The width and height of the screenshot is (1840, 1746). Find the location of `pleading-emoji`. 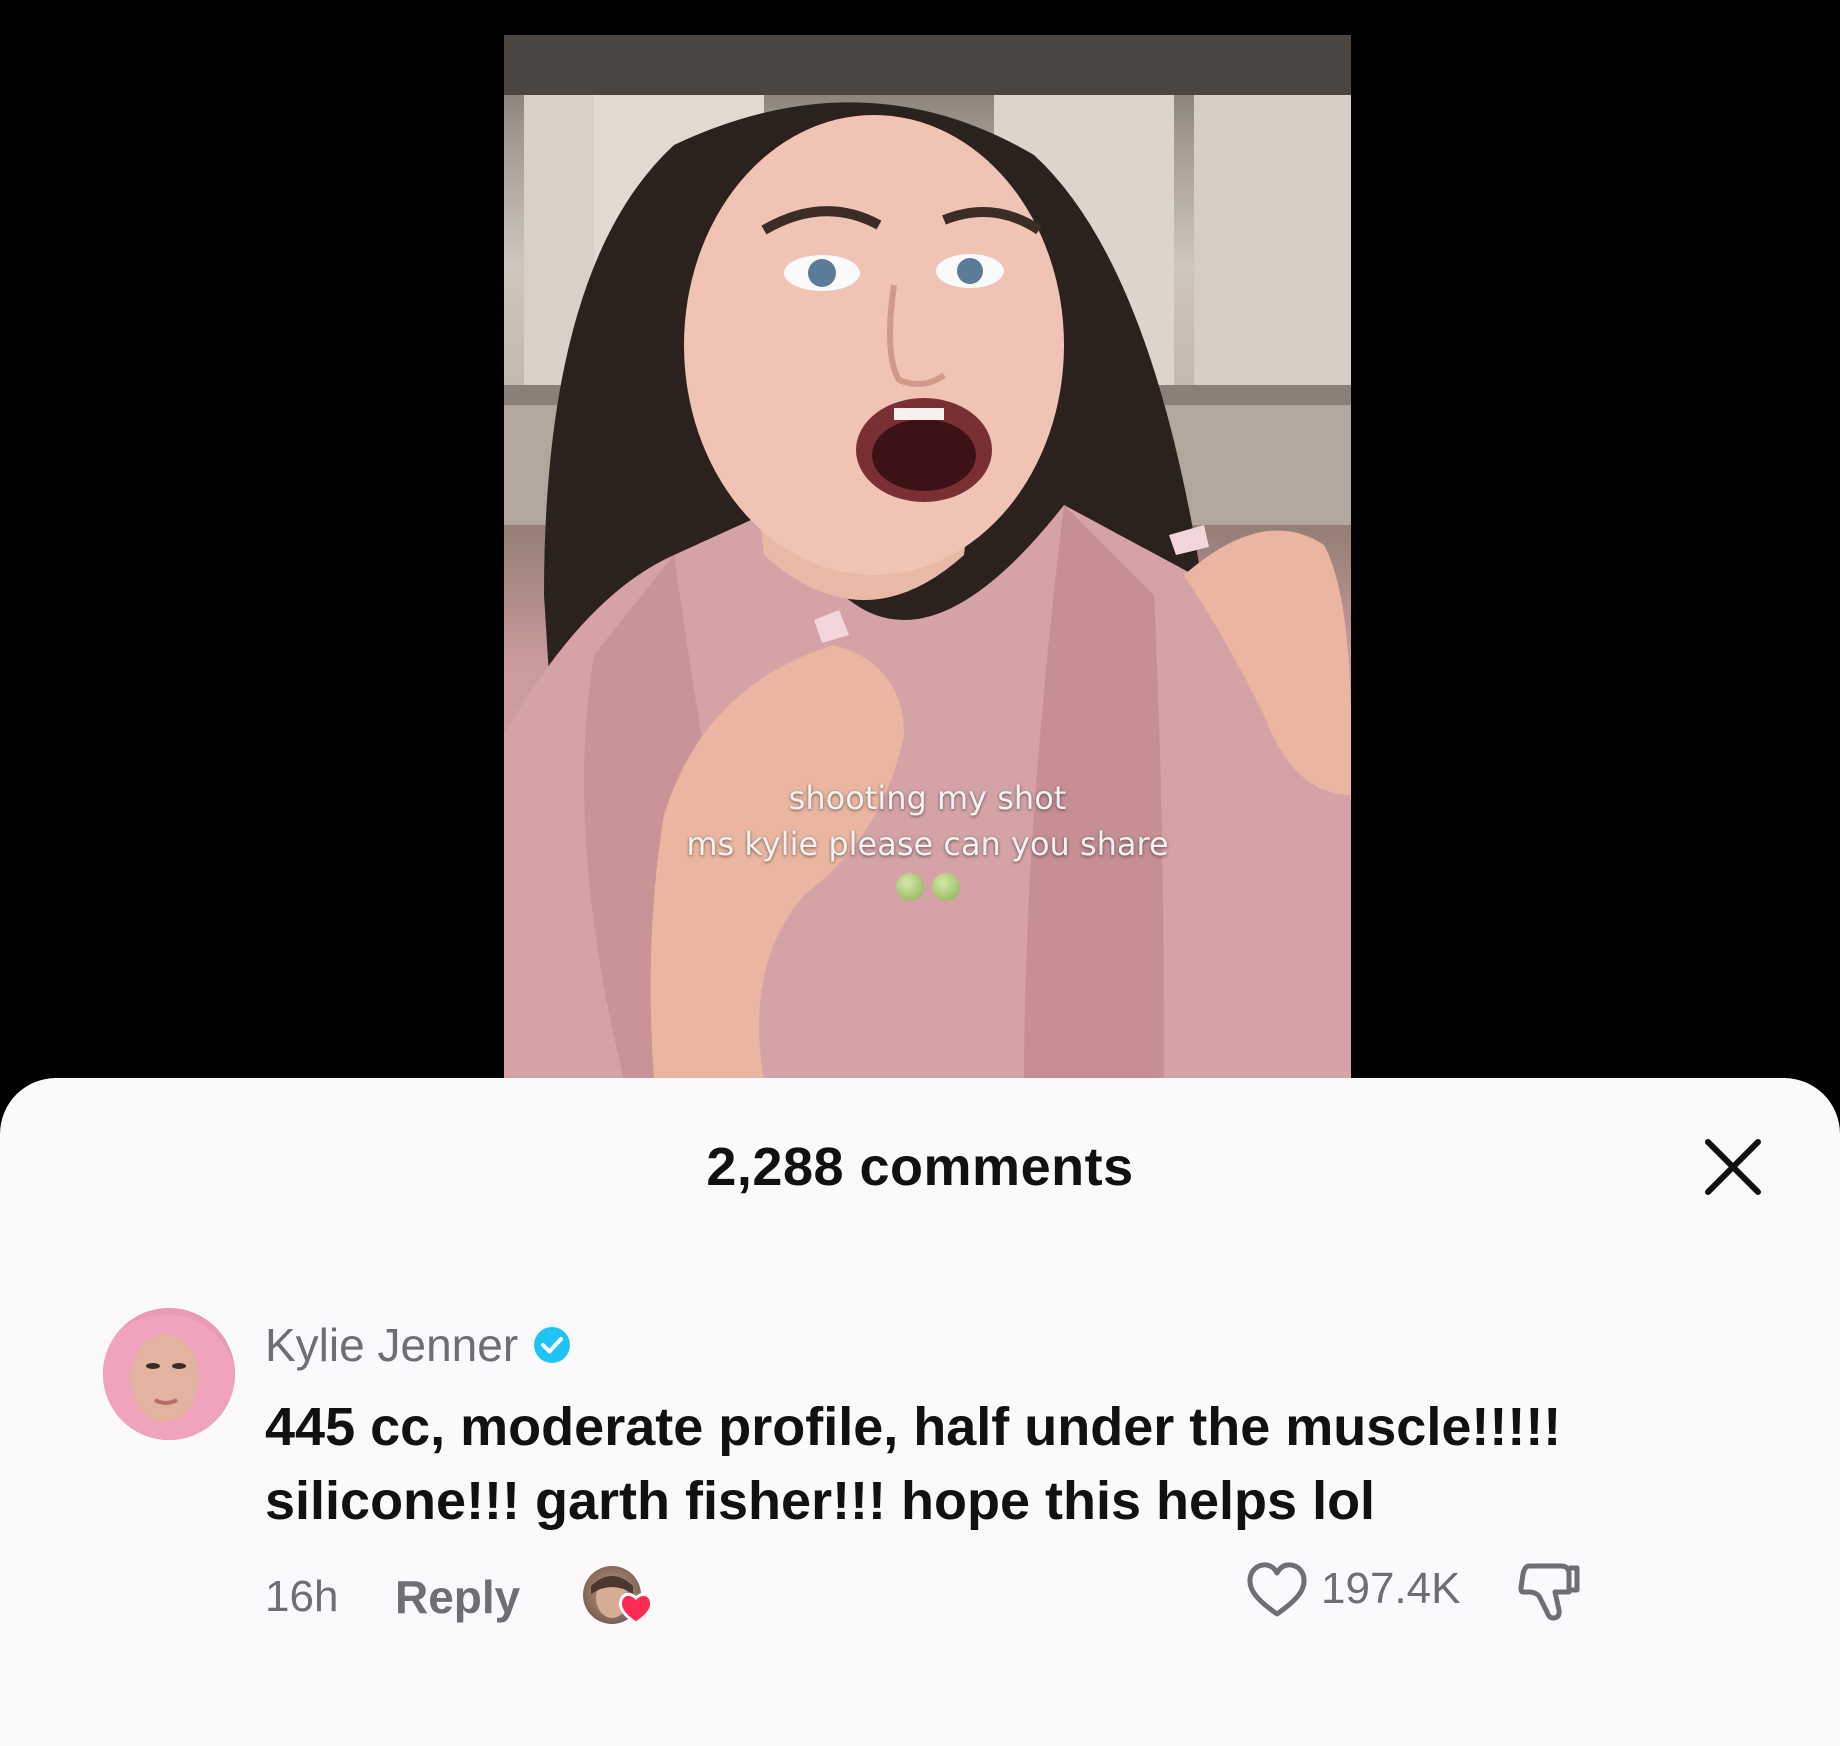

pleading-emoji is located at coordinates (927, 887).